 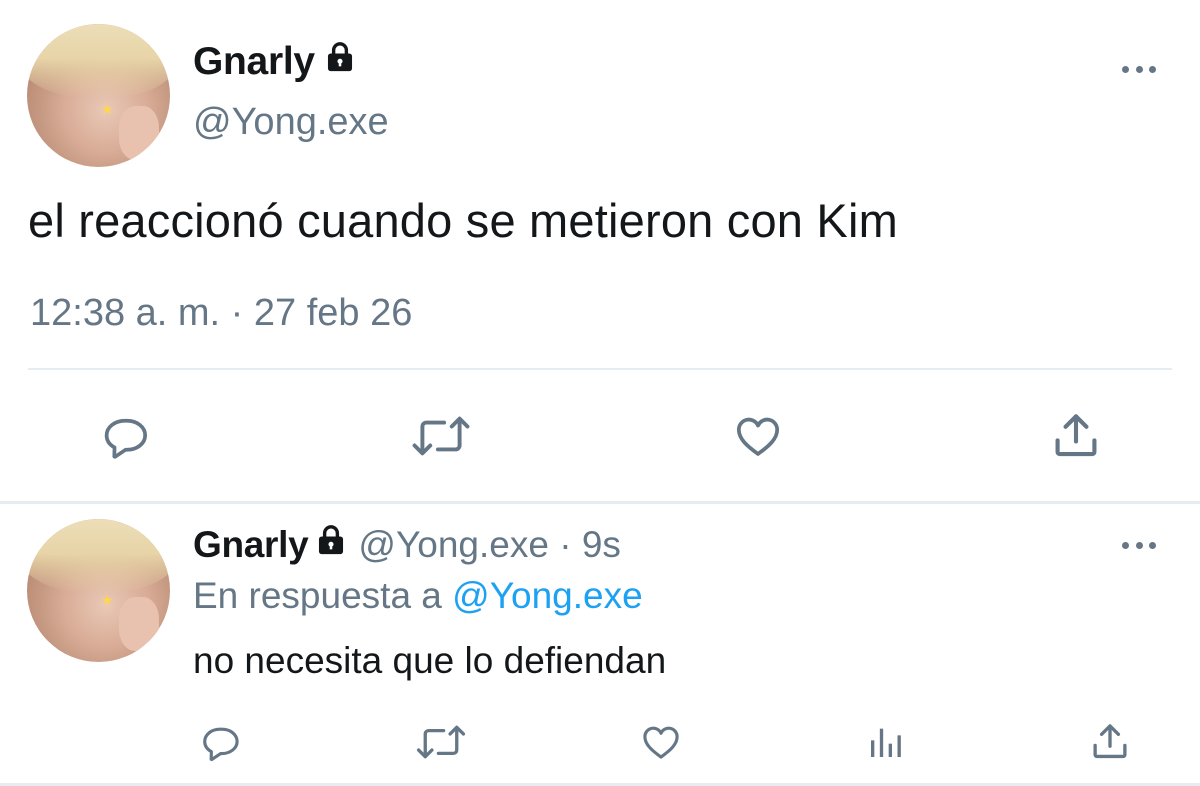 What do you see at coordinates (489, 545) in the screenshot?
I see `handle-and-time: @Yong.exe · 9s` at bounding box center [489, 545].